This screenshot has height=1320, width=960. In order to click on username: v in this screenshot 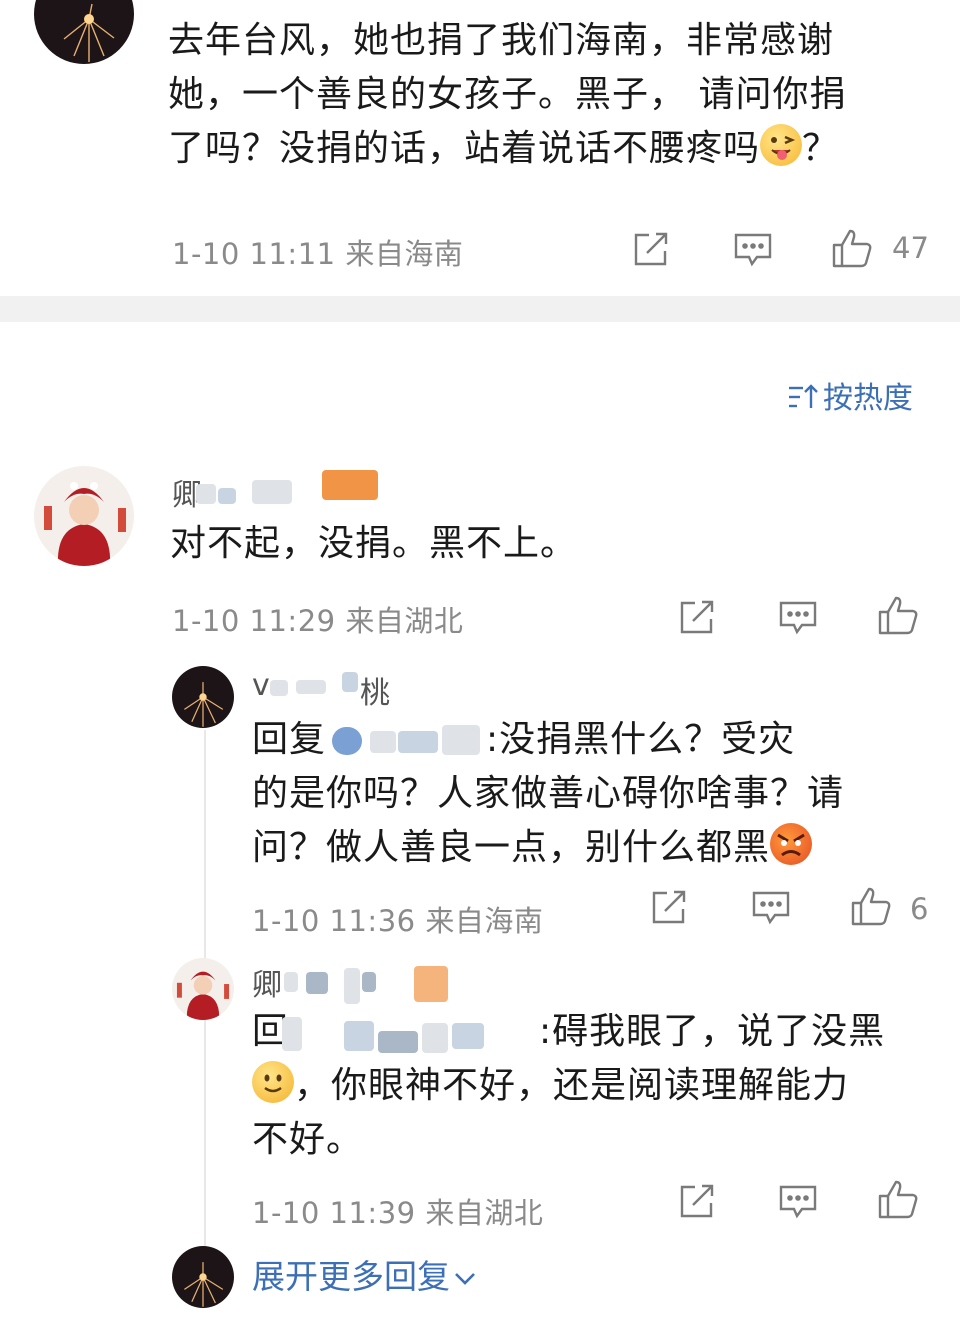, I will do `click(261, 685)`.